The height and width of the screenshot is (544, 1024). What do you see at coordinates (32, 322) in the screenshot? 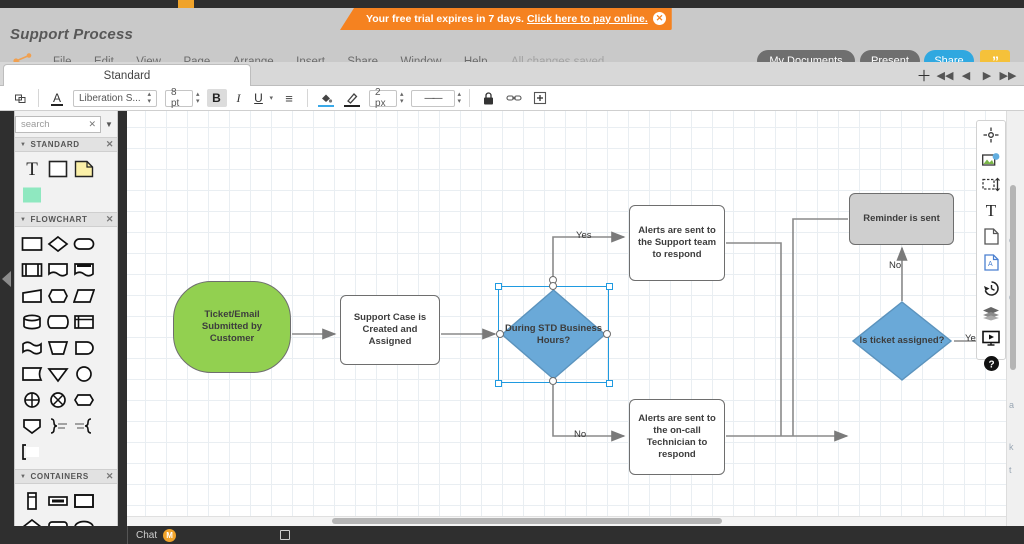
I see `shape-database` at bounding box center [32, 322].